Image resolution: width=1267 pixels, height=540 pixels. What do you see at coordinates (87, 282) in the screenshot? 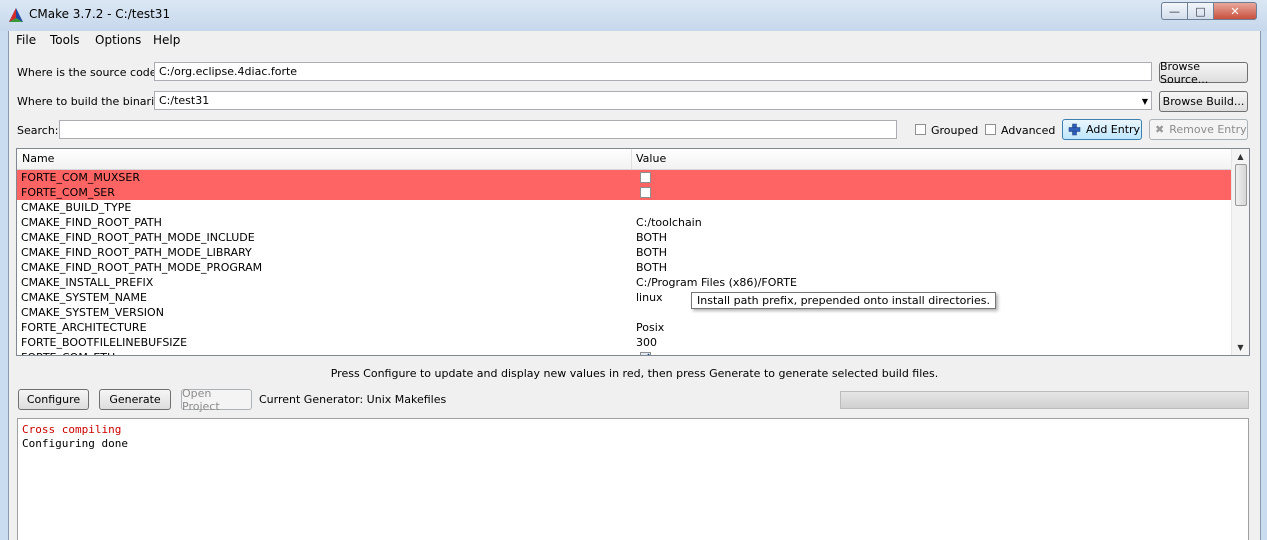
I see `row-name: CMAKE_INSTALL_PREFIX` at bounding box center [87, 282].